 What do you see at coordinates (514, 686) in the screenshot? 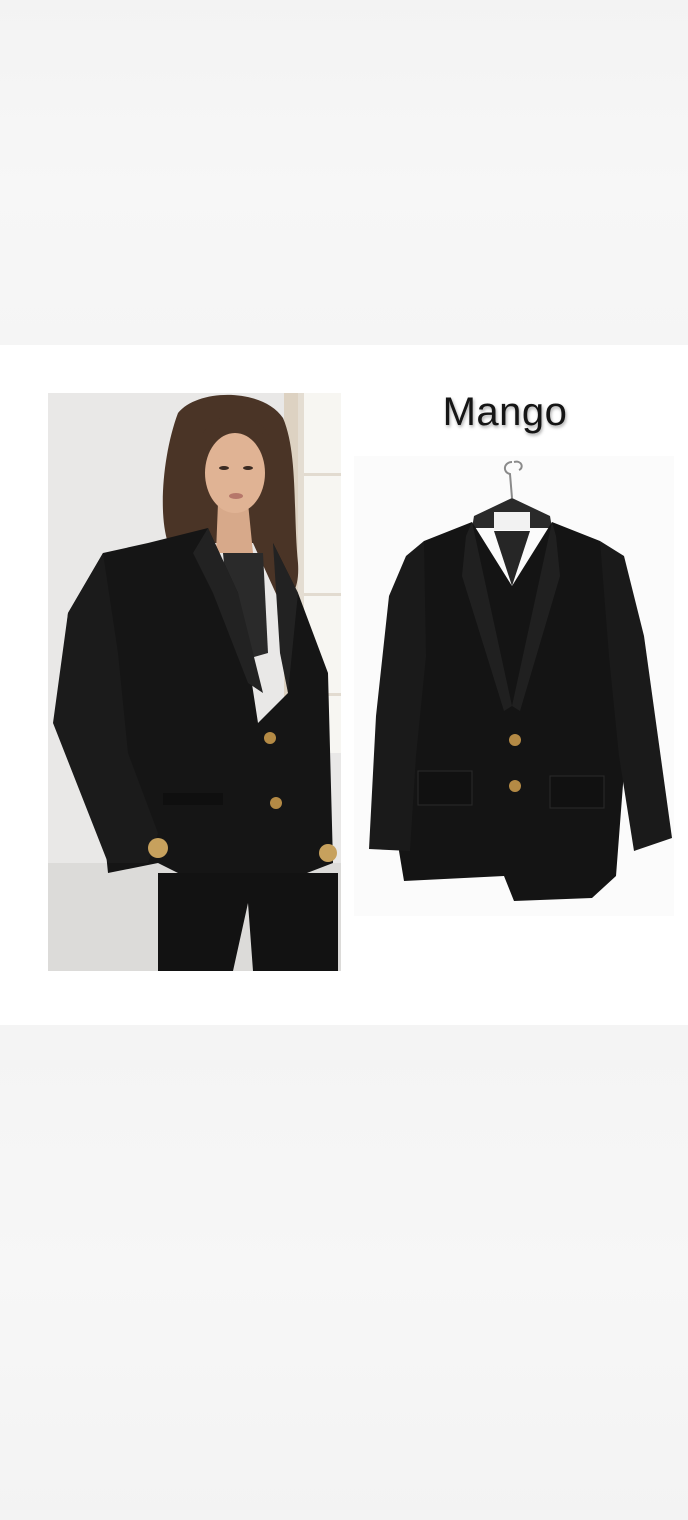
I see `product-photo` at bounding box center [514, 686].